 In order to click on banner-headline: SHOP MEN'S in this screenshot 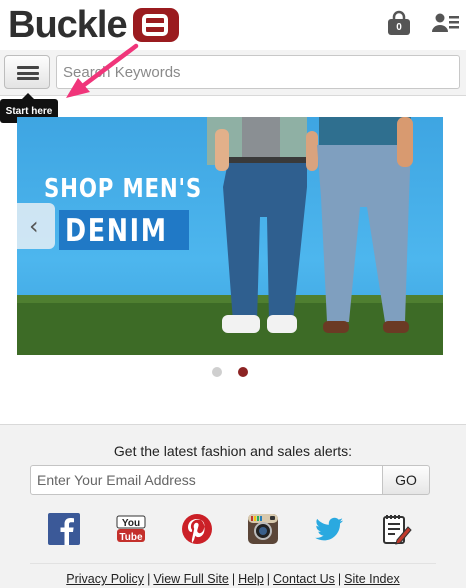, I will do `click(123, 189)`.